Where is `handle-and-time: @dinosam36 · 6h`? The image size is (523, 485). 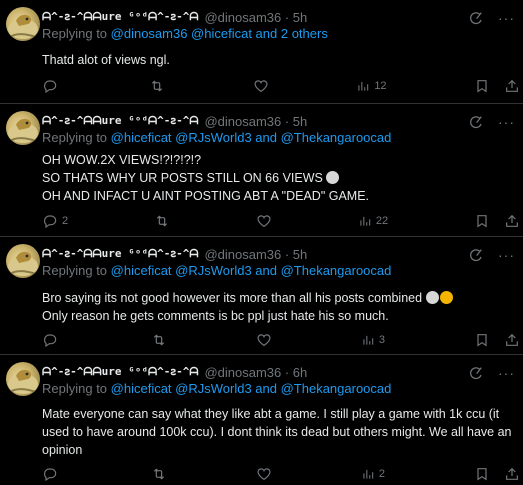
handle-and-time: @dinosam36 · 6h is located at coordinates (255, 372).